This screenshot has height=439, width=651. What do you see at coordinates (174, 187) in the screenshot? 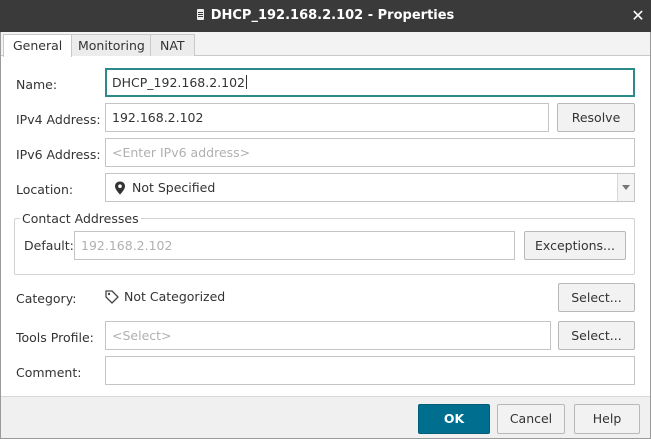
I see `location-value: Not Specified` at bounding box center [174, 187].